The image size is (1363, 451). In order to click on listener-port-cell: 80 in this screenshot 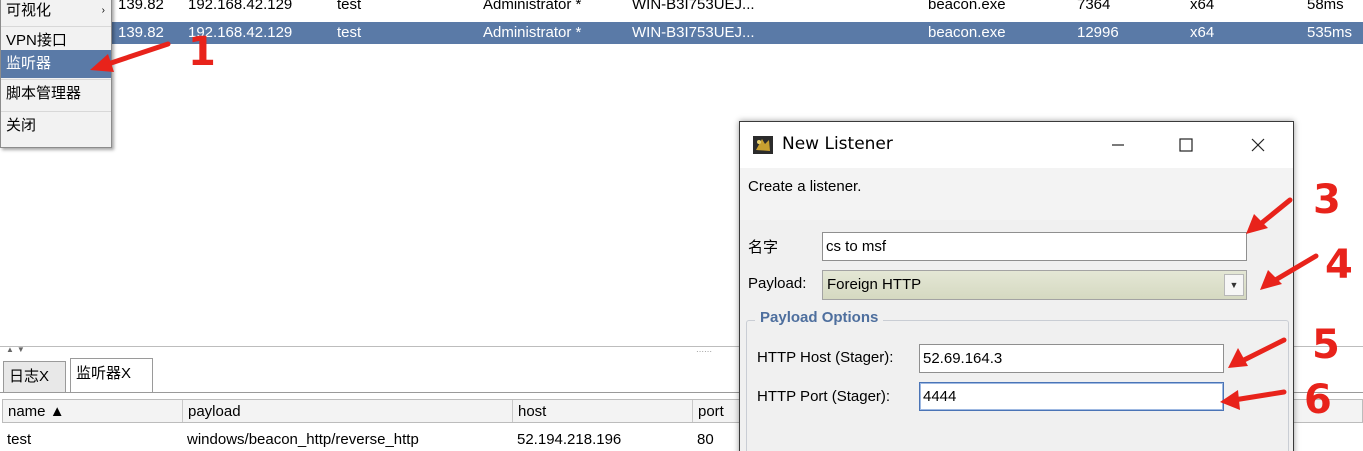, I will do `click(705, 439)`.